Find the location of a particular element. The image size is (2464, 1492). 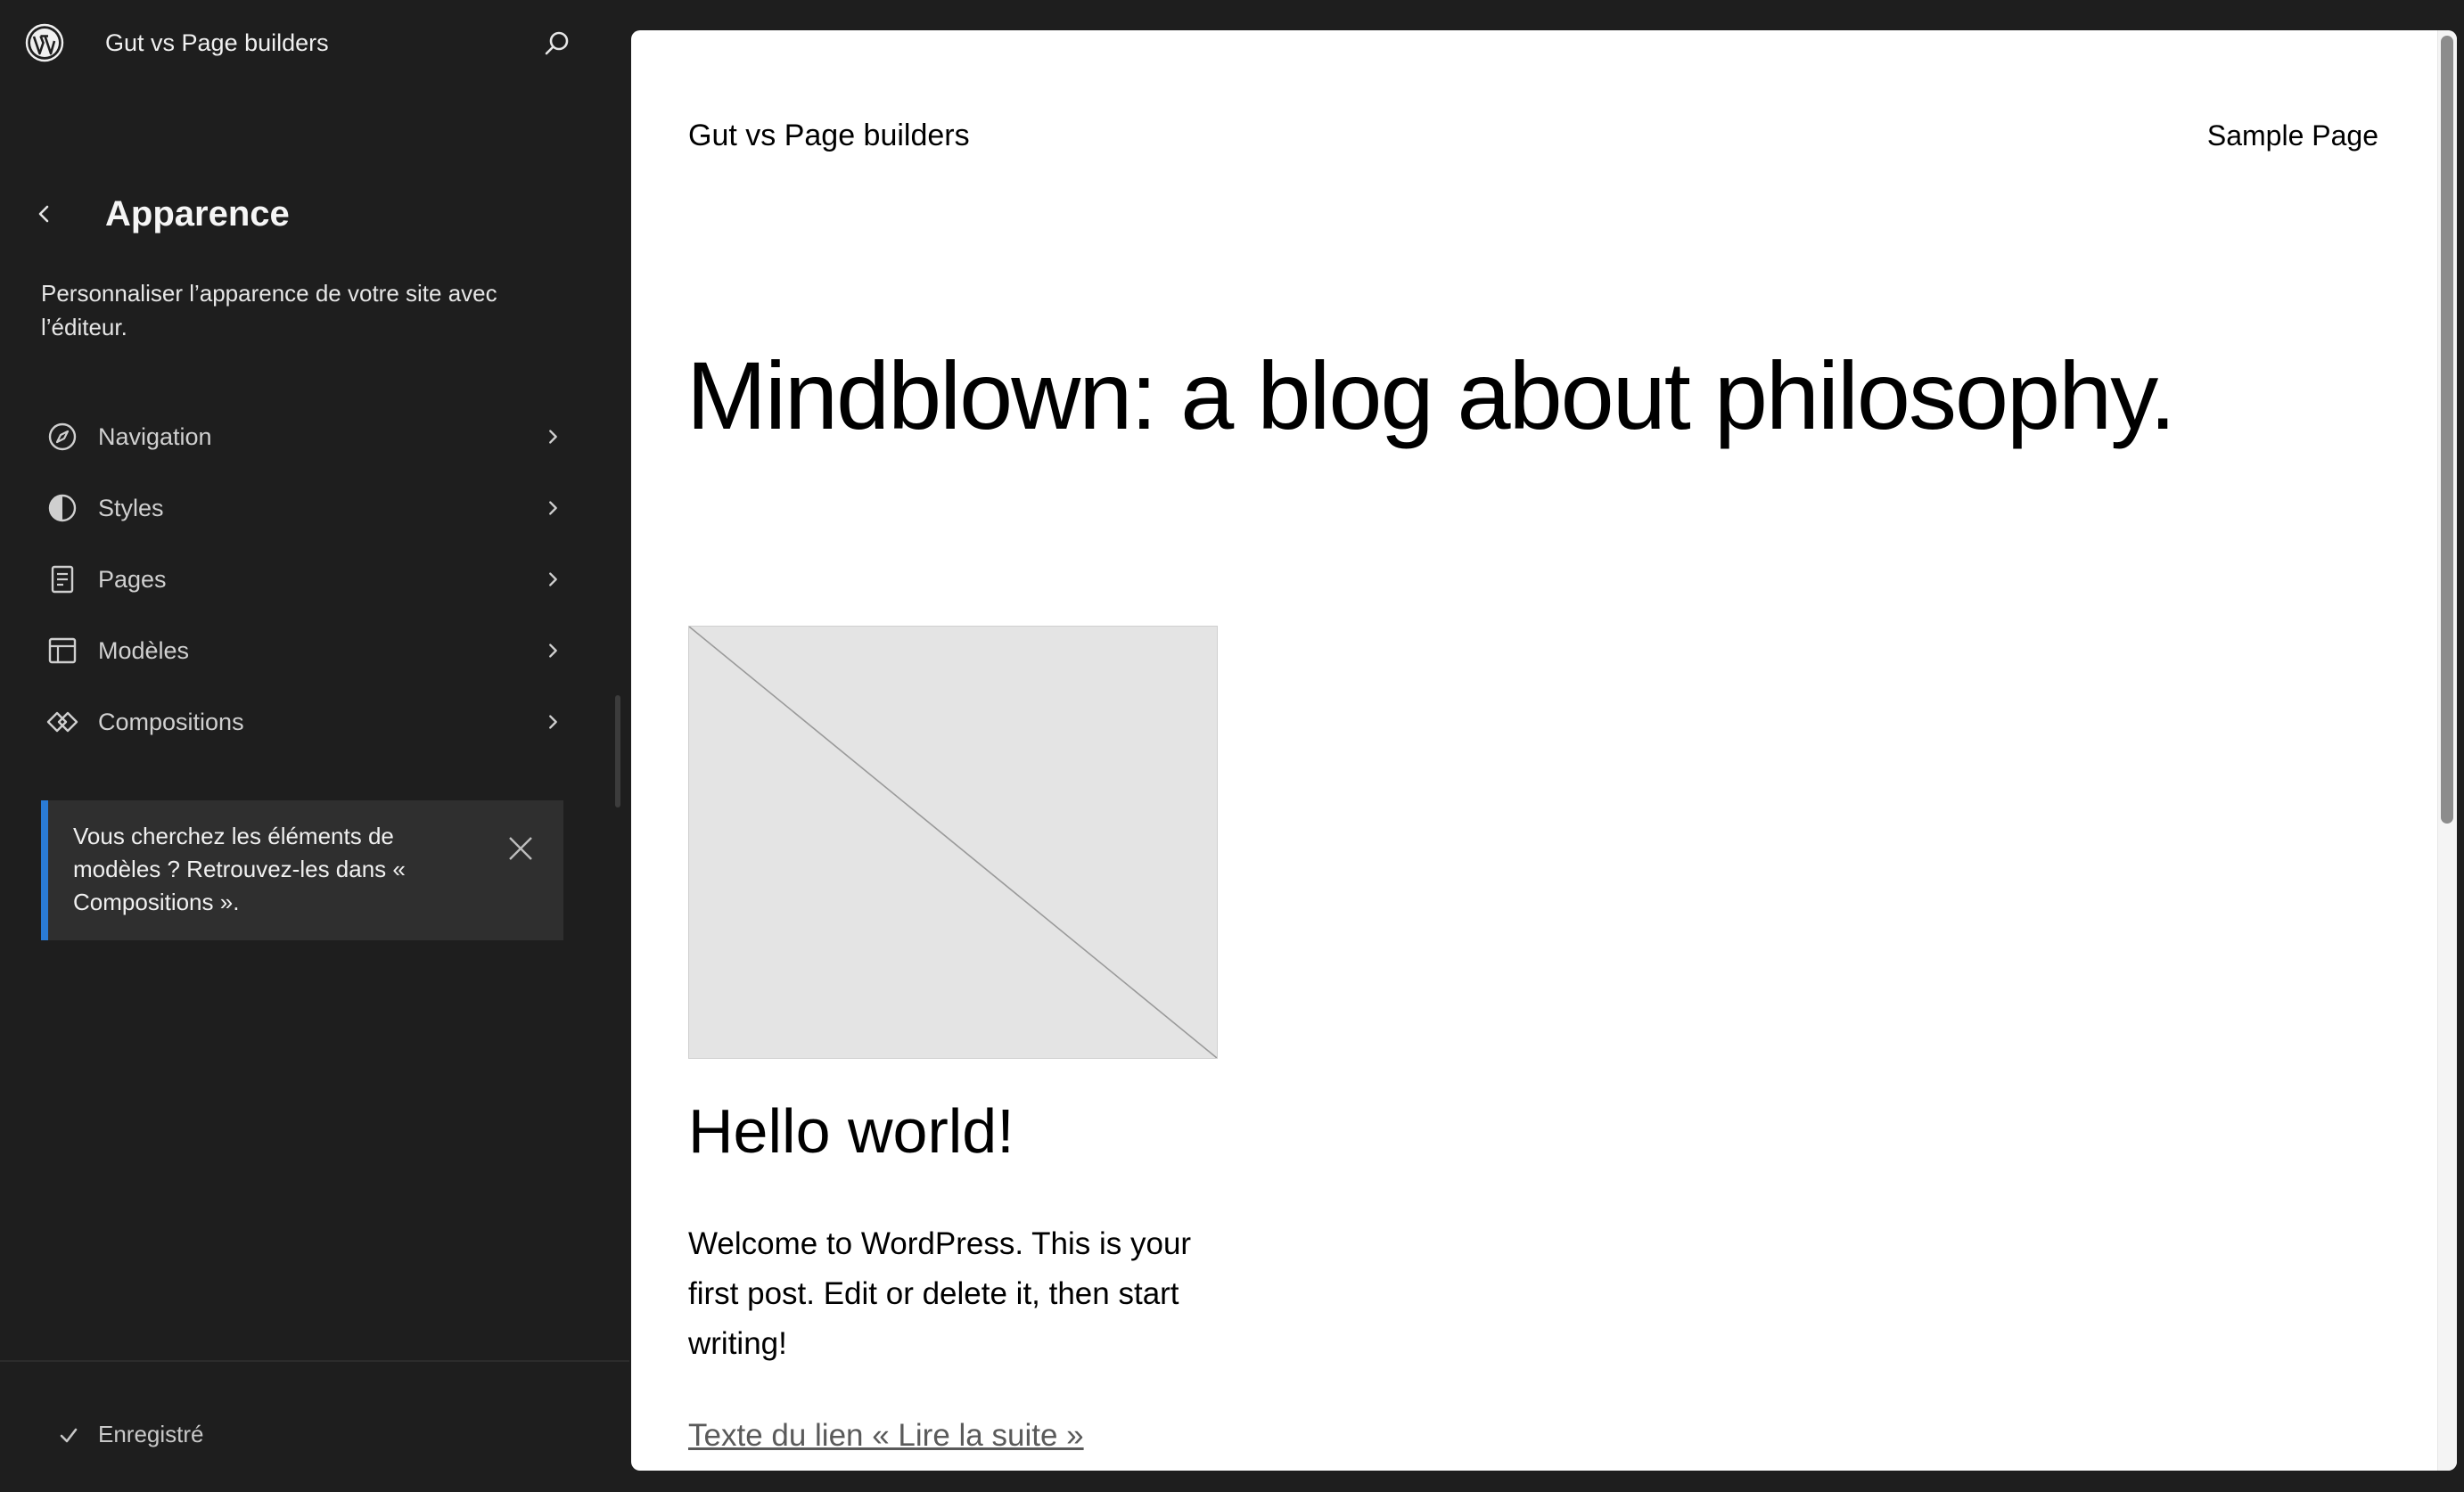

layout-icon is located at coordinates (62, 650).